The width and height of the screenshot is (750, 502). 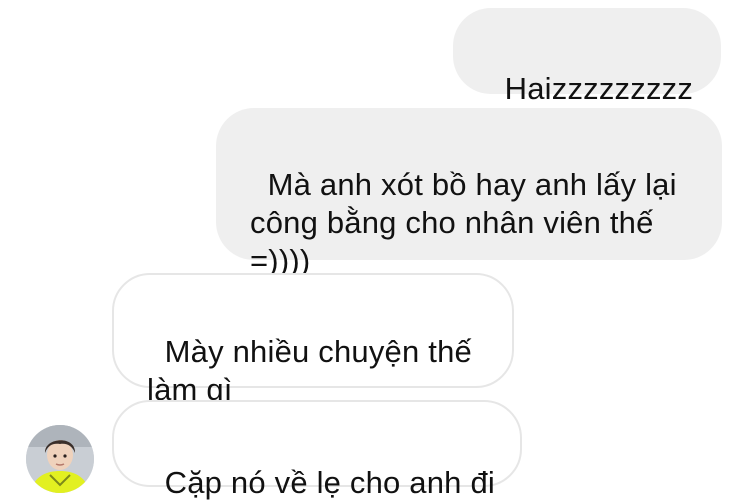 What do you see at coordinates (317, 450) in the screenshot?
I see `message-bubble-received: Cặp nó về lẹ cho anh đi` at bounding box center [317, 450].